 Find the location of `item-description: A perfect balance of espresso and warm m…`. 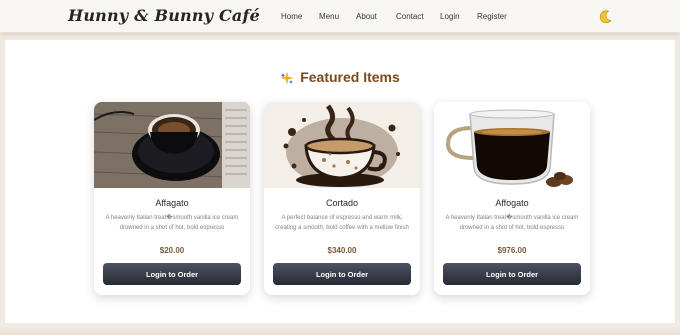

item-description: A perfect balance of espresso and warm m… is located at coordinates (342, 223).